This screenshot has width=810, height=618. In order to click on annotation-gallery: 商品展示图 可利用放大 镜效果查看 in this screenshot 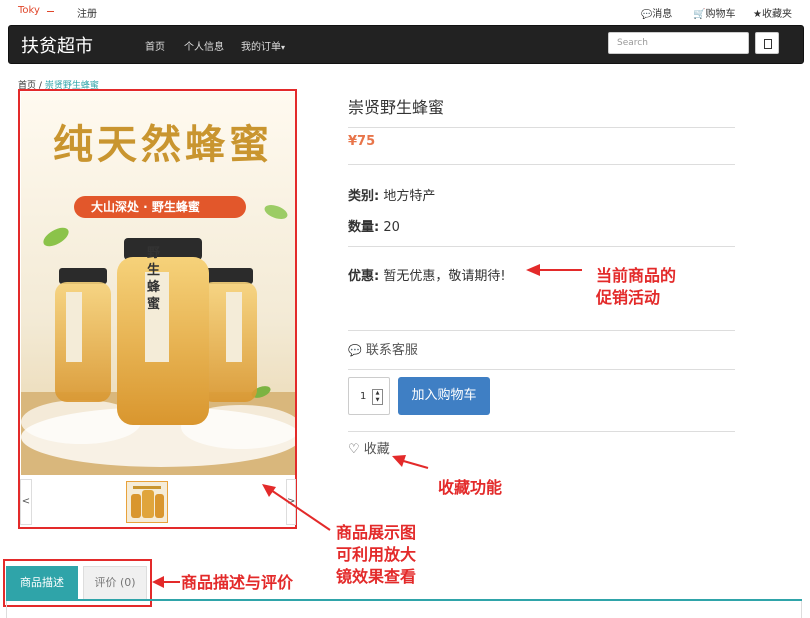, I will do `click(376, 554)`.